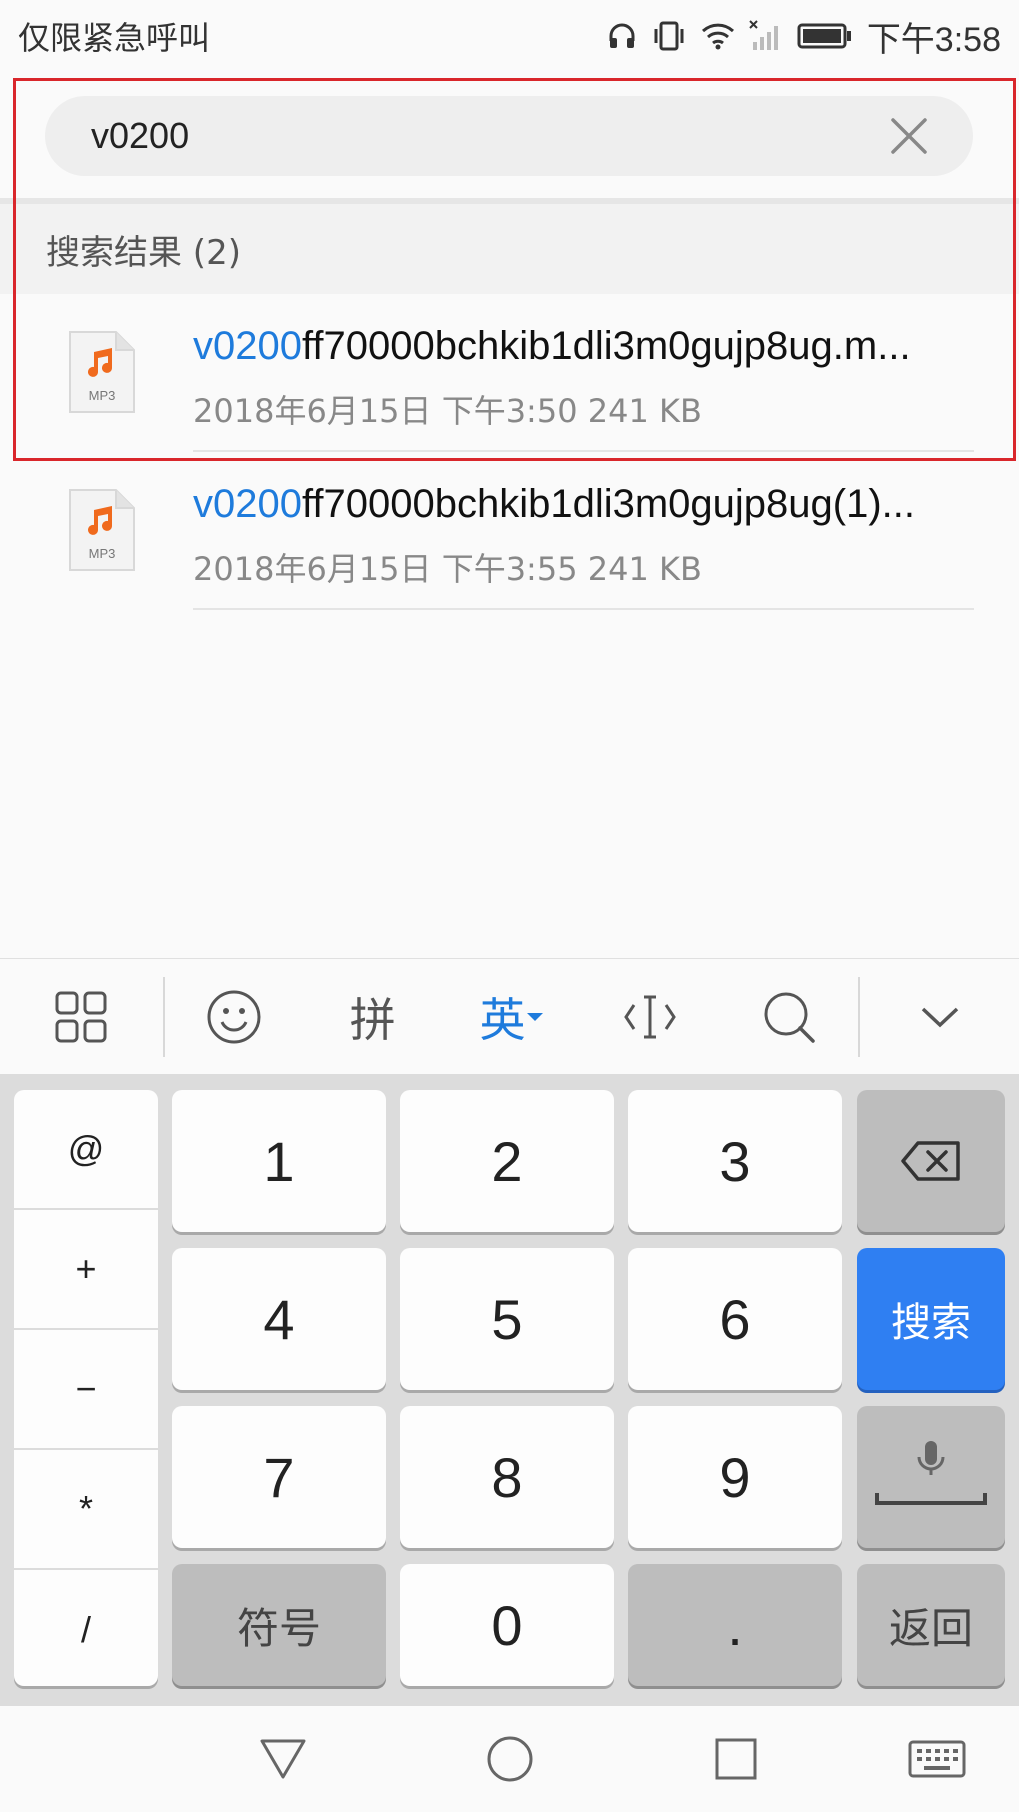  I want to click on carrier-text: 仅限紧急呼叫, so click(114, 38).